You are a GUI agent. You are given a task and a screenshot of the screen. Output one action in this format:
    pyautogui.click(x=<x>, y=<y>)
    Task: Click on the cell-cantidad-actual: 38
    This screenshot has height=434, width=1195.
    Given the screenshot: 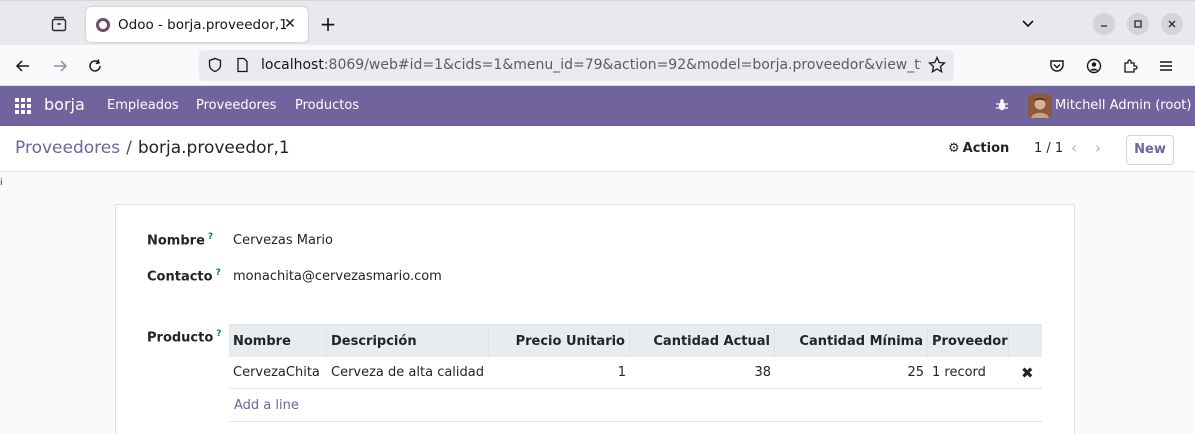 What is the action you would take?
    pyautogui.click(x=702, y=373)
    